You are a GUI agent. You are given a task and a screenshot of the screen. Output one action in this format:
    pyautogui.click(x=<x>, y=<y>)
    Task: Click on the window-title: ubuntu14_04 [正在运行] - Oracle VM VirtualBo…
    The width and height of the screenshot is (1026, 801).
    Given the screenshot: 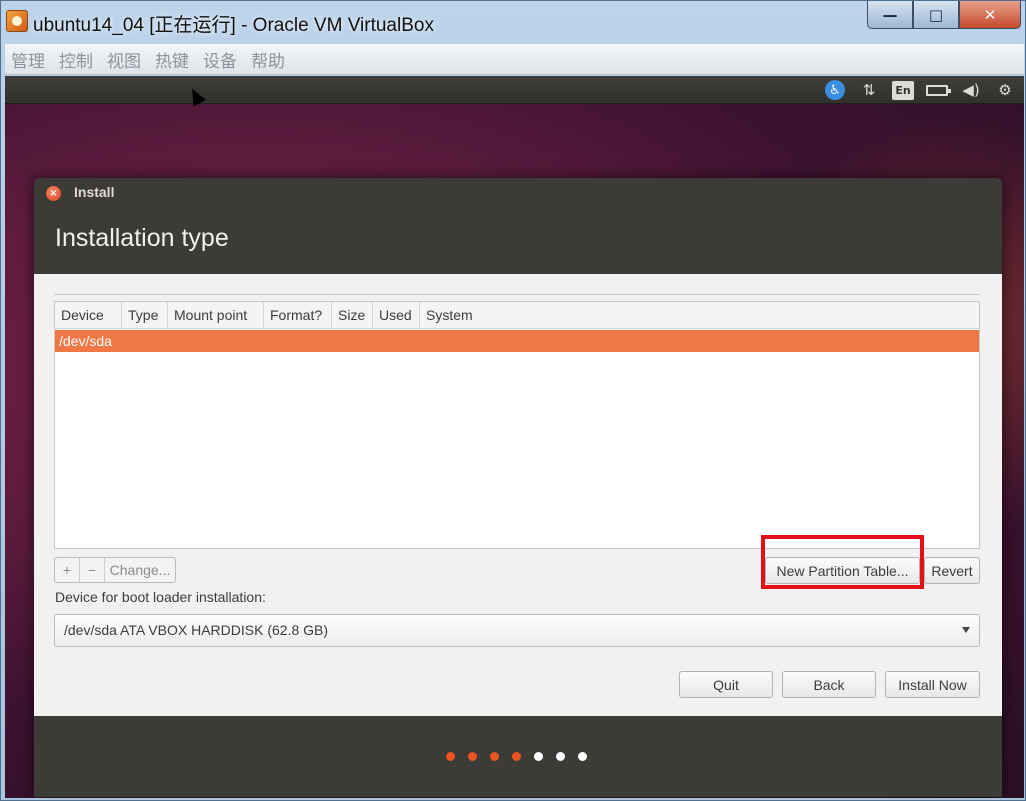 What is the action you would take?
    pyautogui.click(x=233, y=25)
    